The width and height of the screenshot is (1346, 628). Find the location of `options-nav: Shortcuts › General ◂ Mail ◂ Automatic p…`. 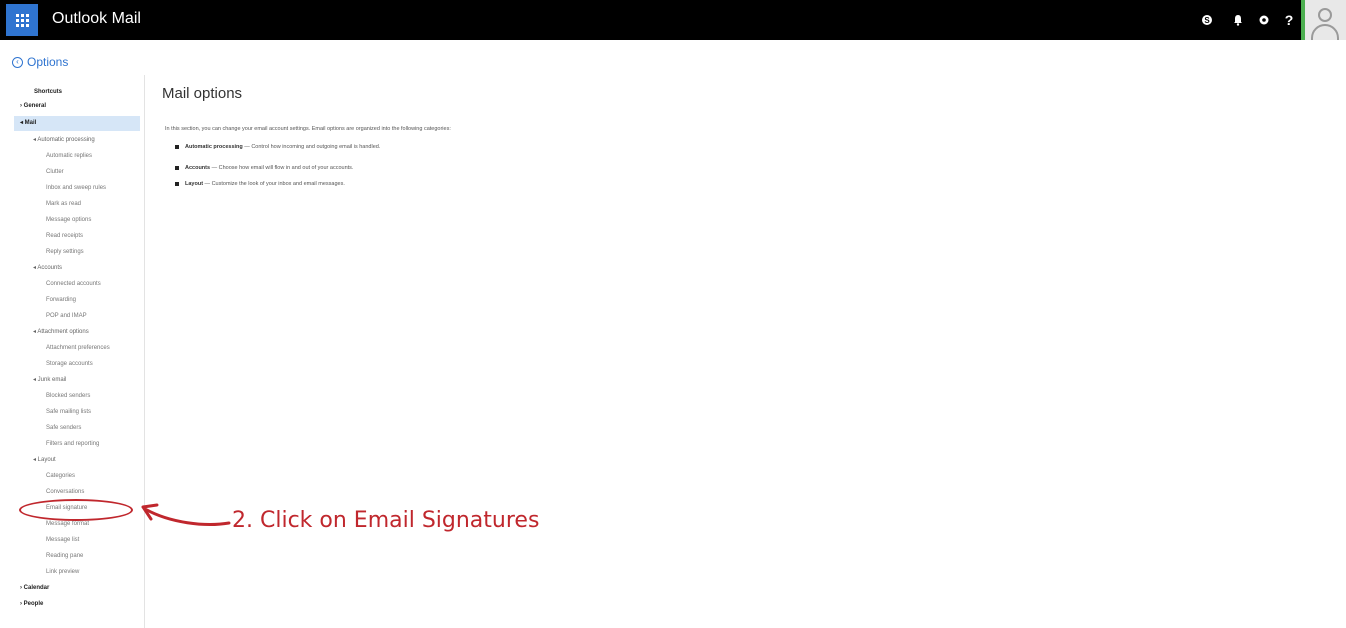

options-nav: Shortcuts › General ◂ Mail ◂ Automatic p… is located at coordinates (72, 351).